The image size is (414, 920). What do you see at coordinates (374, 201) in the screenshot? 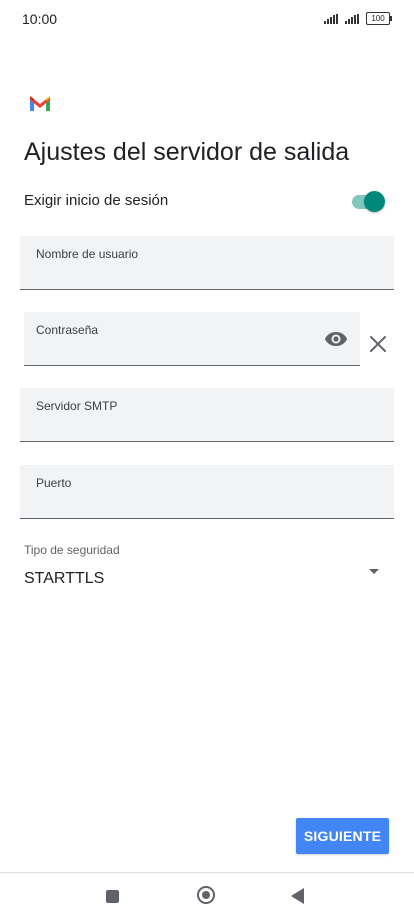
I see `toggle-thumb` at bounding box center [374, 201].